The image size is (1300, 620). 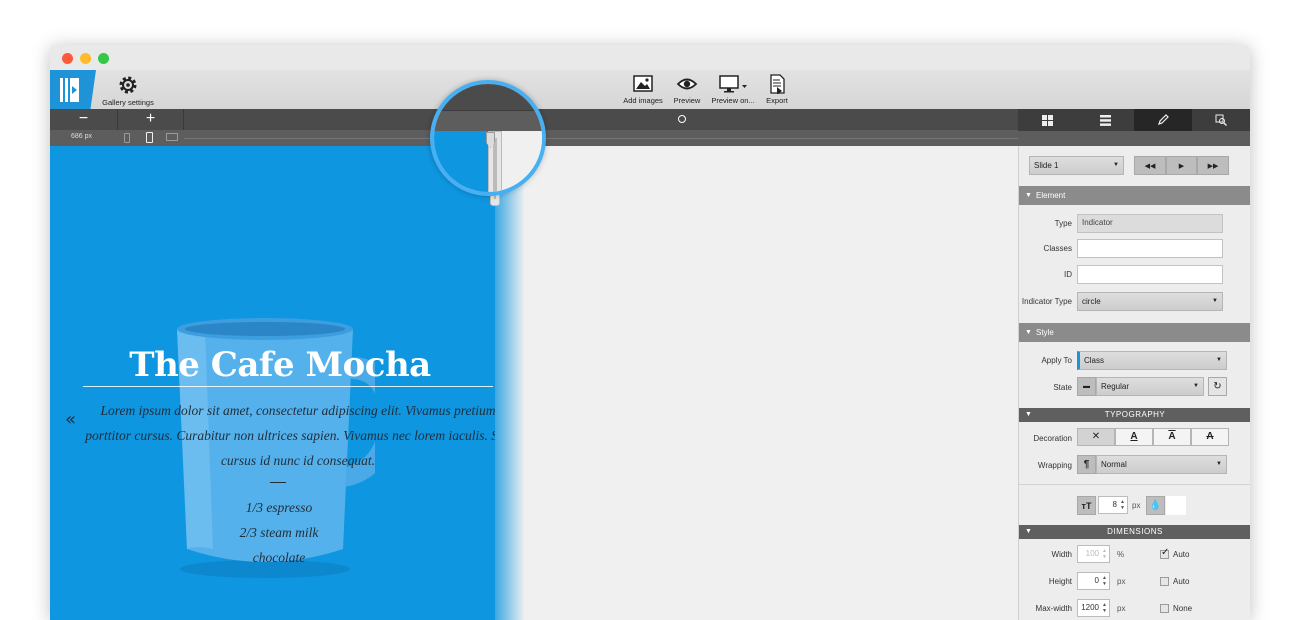 What do you see at coordinates (1210, 437) in the screenshot?
I see `decoration-strikethrough-button: A` at bounding box center [1210, 437].